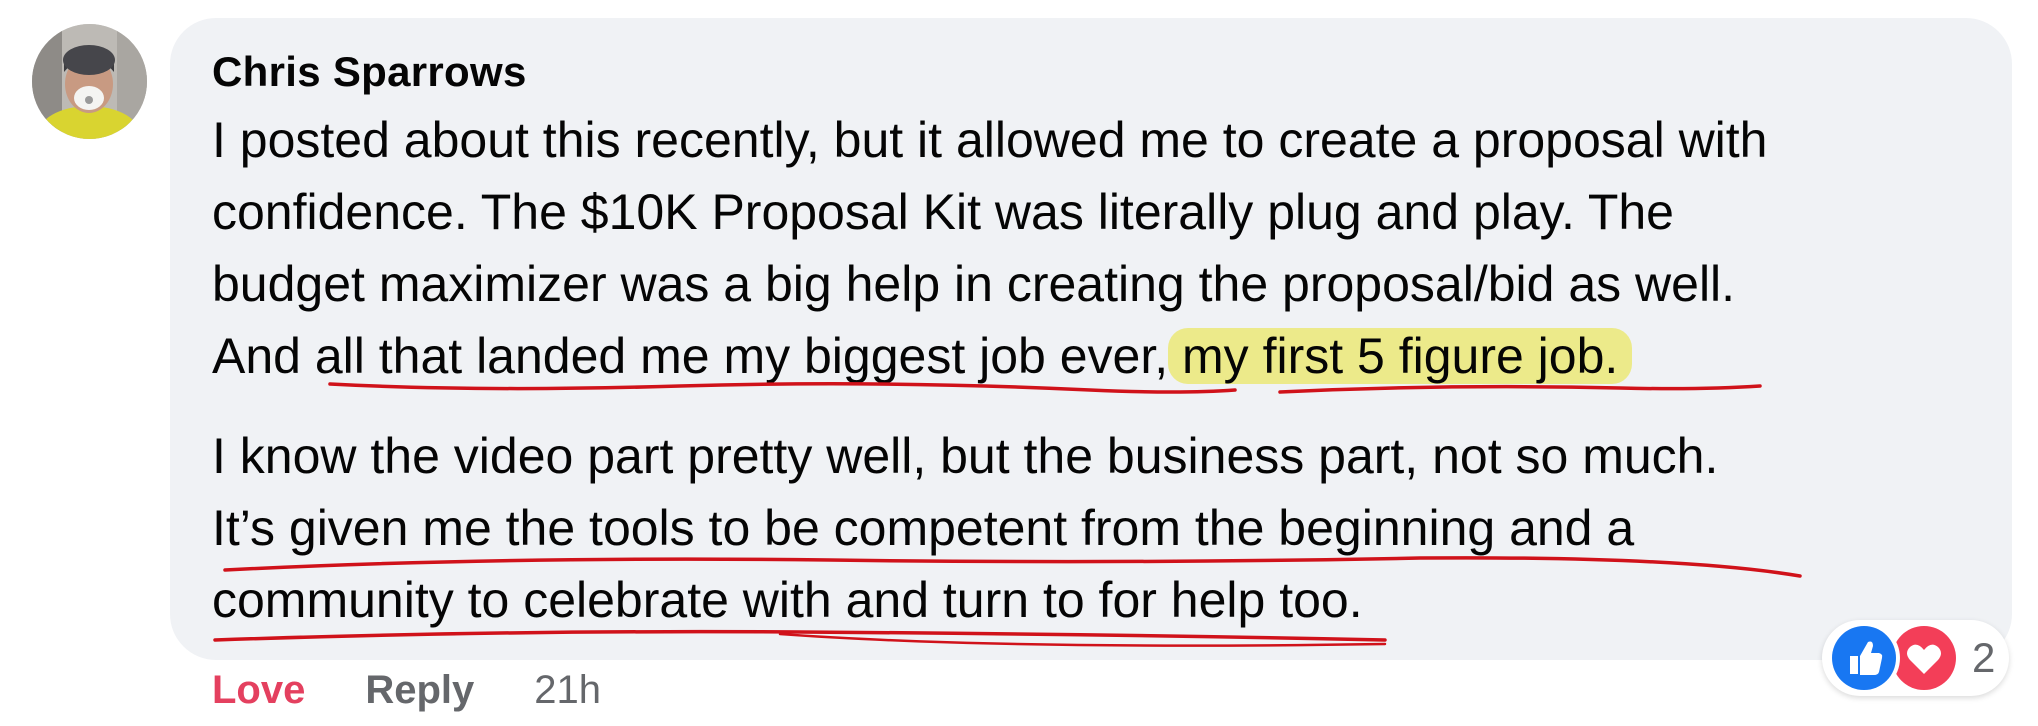  I want to click on comment-actions: Love Reply 21h, so click(406, 690).